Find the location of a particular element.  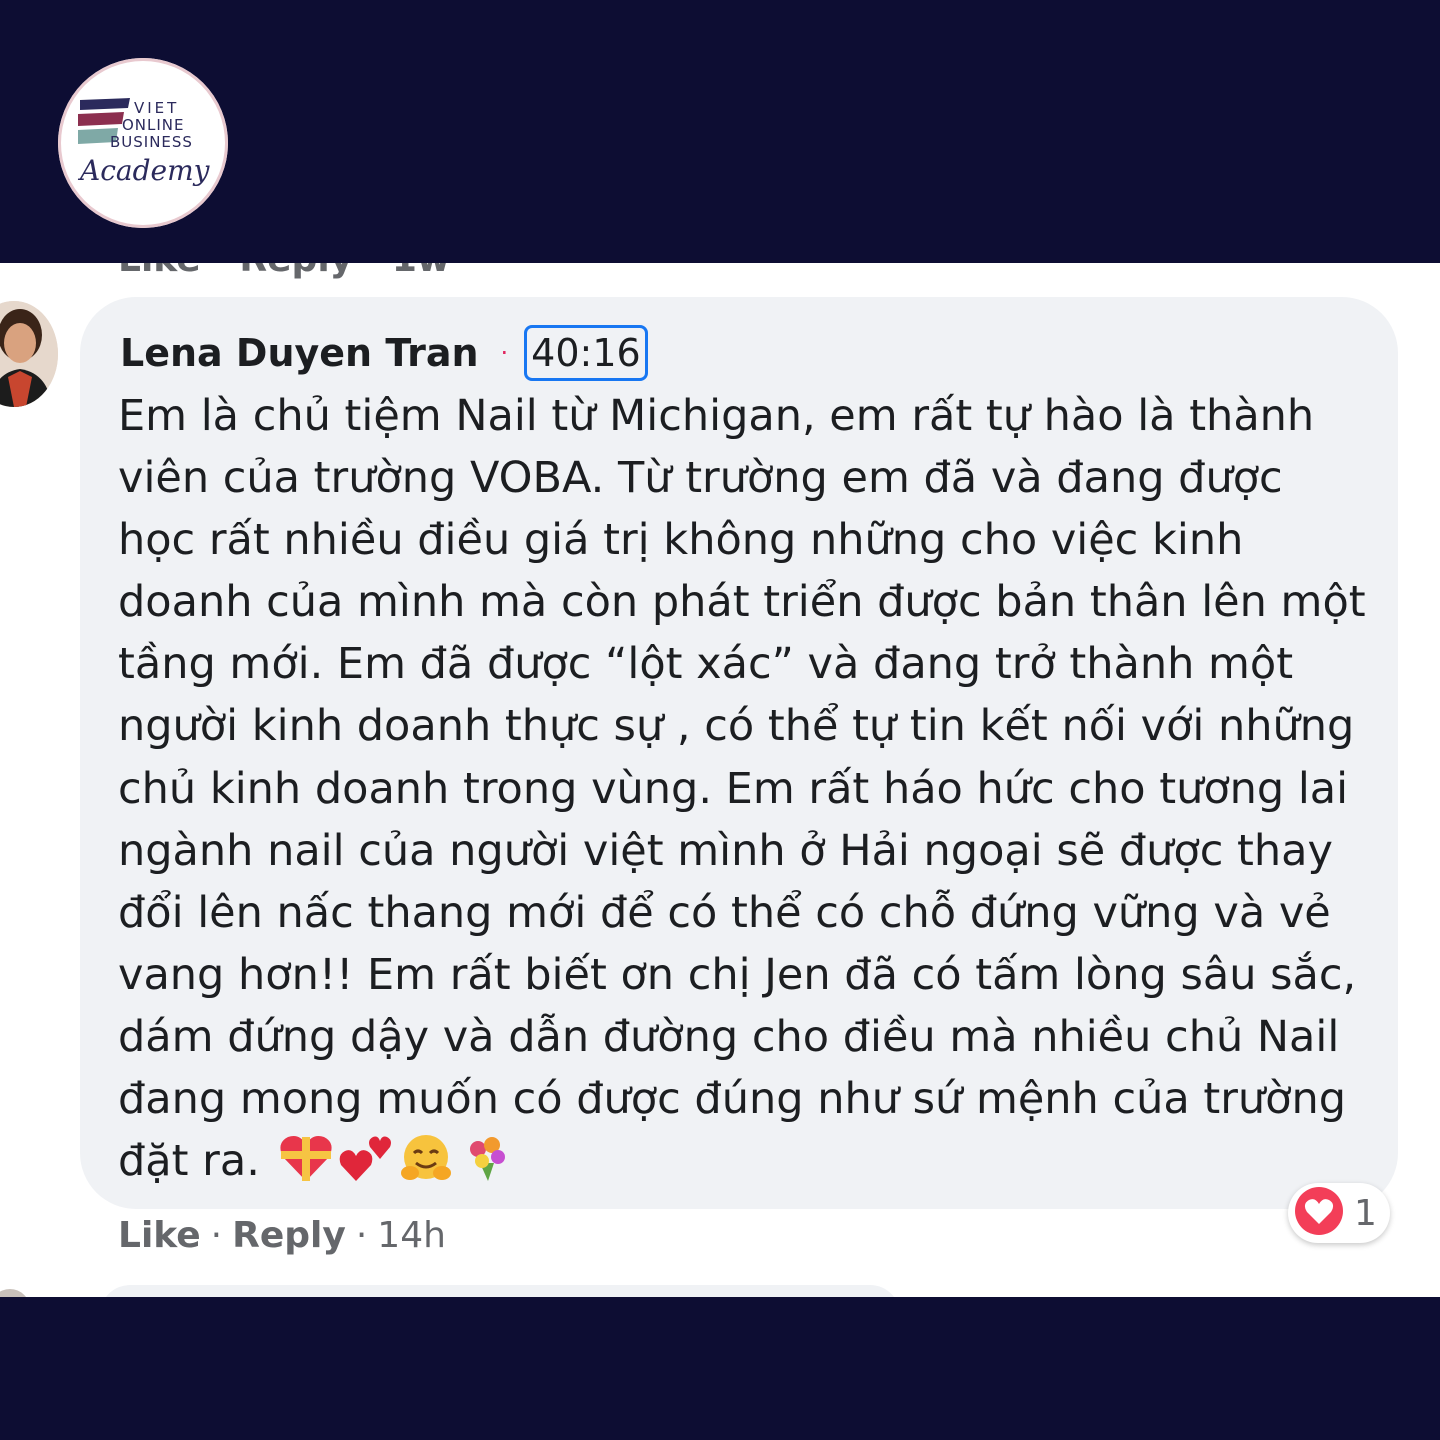

author-name: Lena Duyen Tran is located at coordinates (299, 353).